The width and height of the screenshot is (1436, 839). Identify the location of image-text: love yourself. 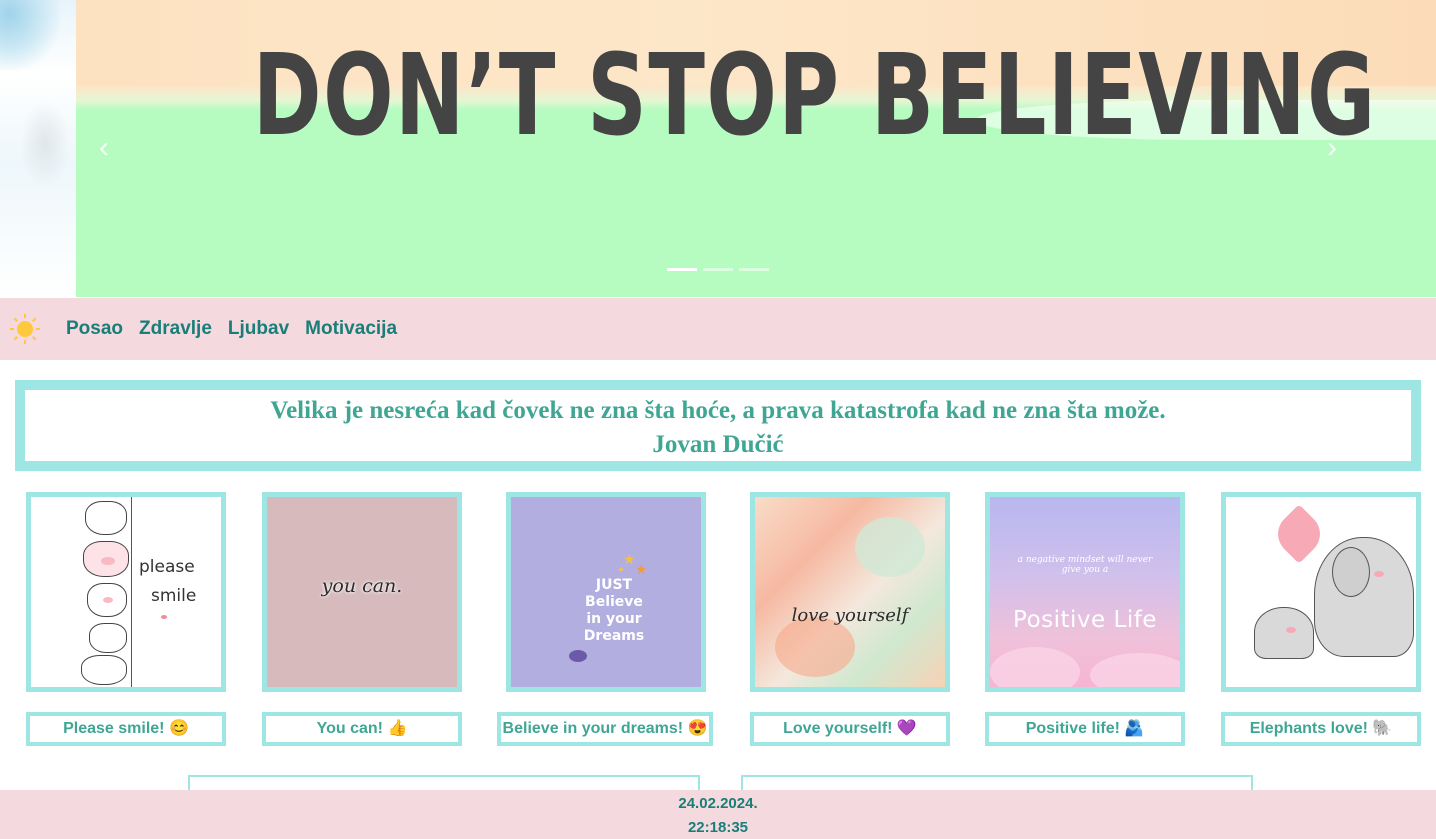
(850, 615).